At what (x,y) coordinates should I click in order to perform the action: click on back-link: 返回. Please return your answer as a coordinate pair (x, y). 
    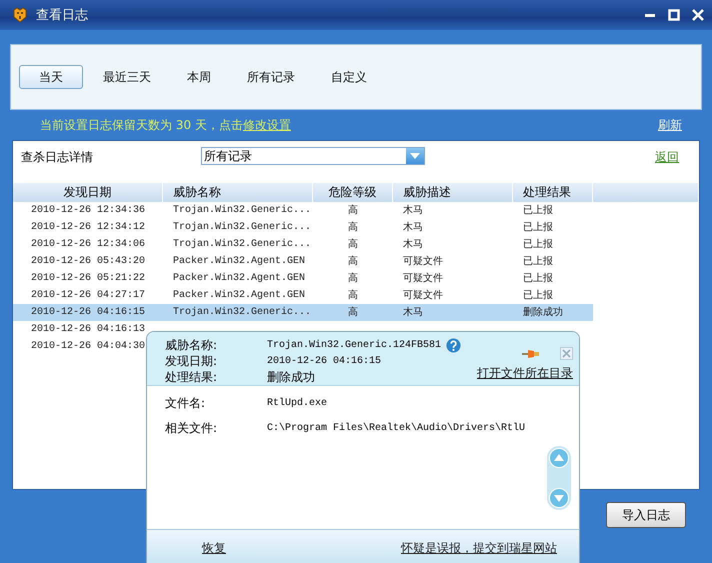
    Looking at the image, I should click on (667, 157).